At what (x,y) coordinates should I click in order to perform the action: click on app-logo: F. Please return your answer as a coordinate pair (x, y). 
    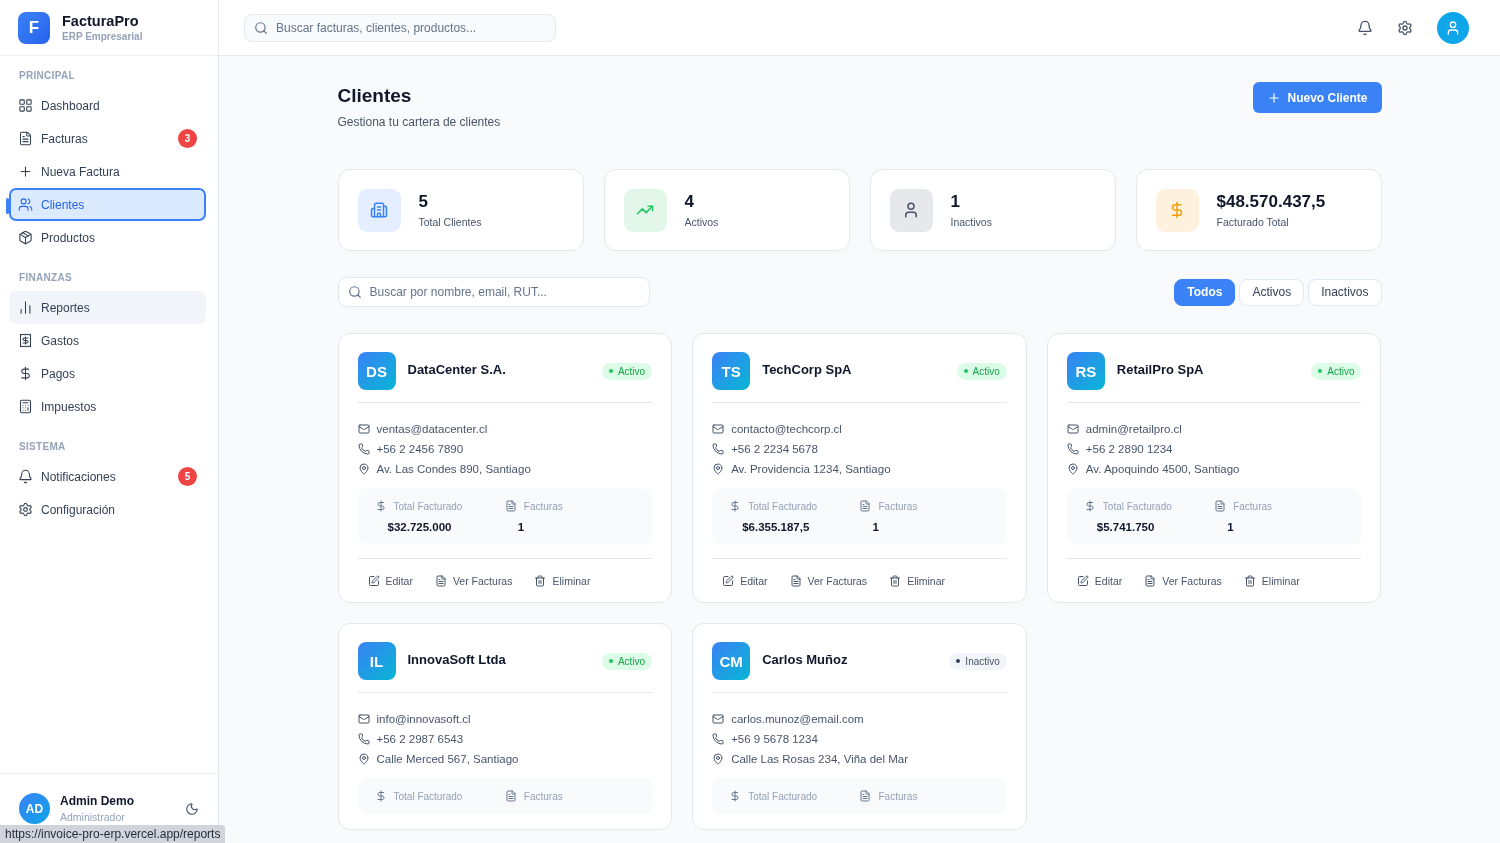
    Looking at the image, I should click on (34, 27).